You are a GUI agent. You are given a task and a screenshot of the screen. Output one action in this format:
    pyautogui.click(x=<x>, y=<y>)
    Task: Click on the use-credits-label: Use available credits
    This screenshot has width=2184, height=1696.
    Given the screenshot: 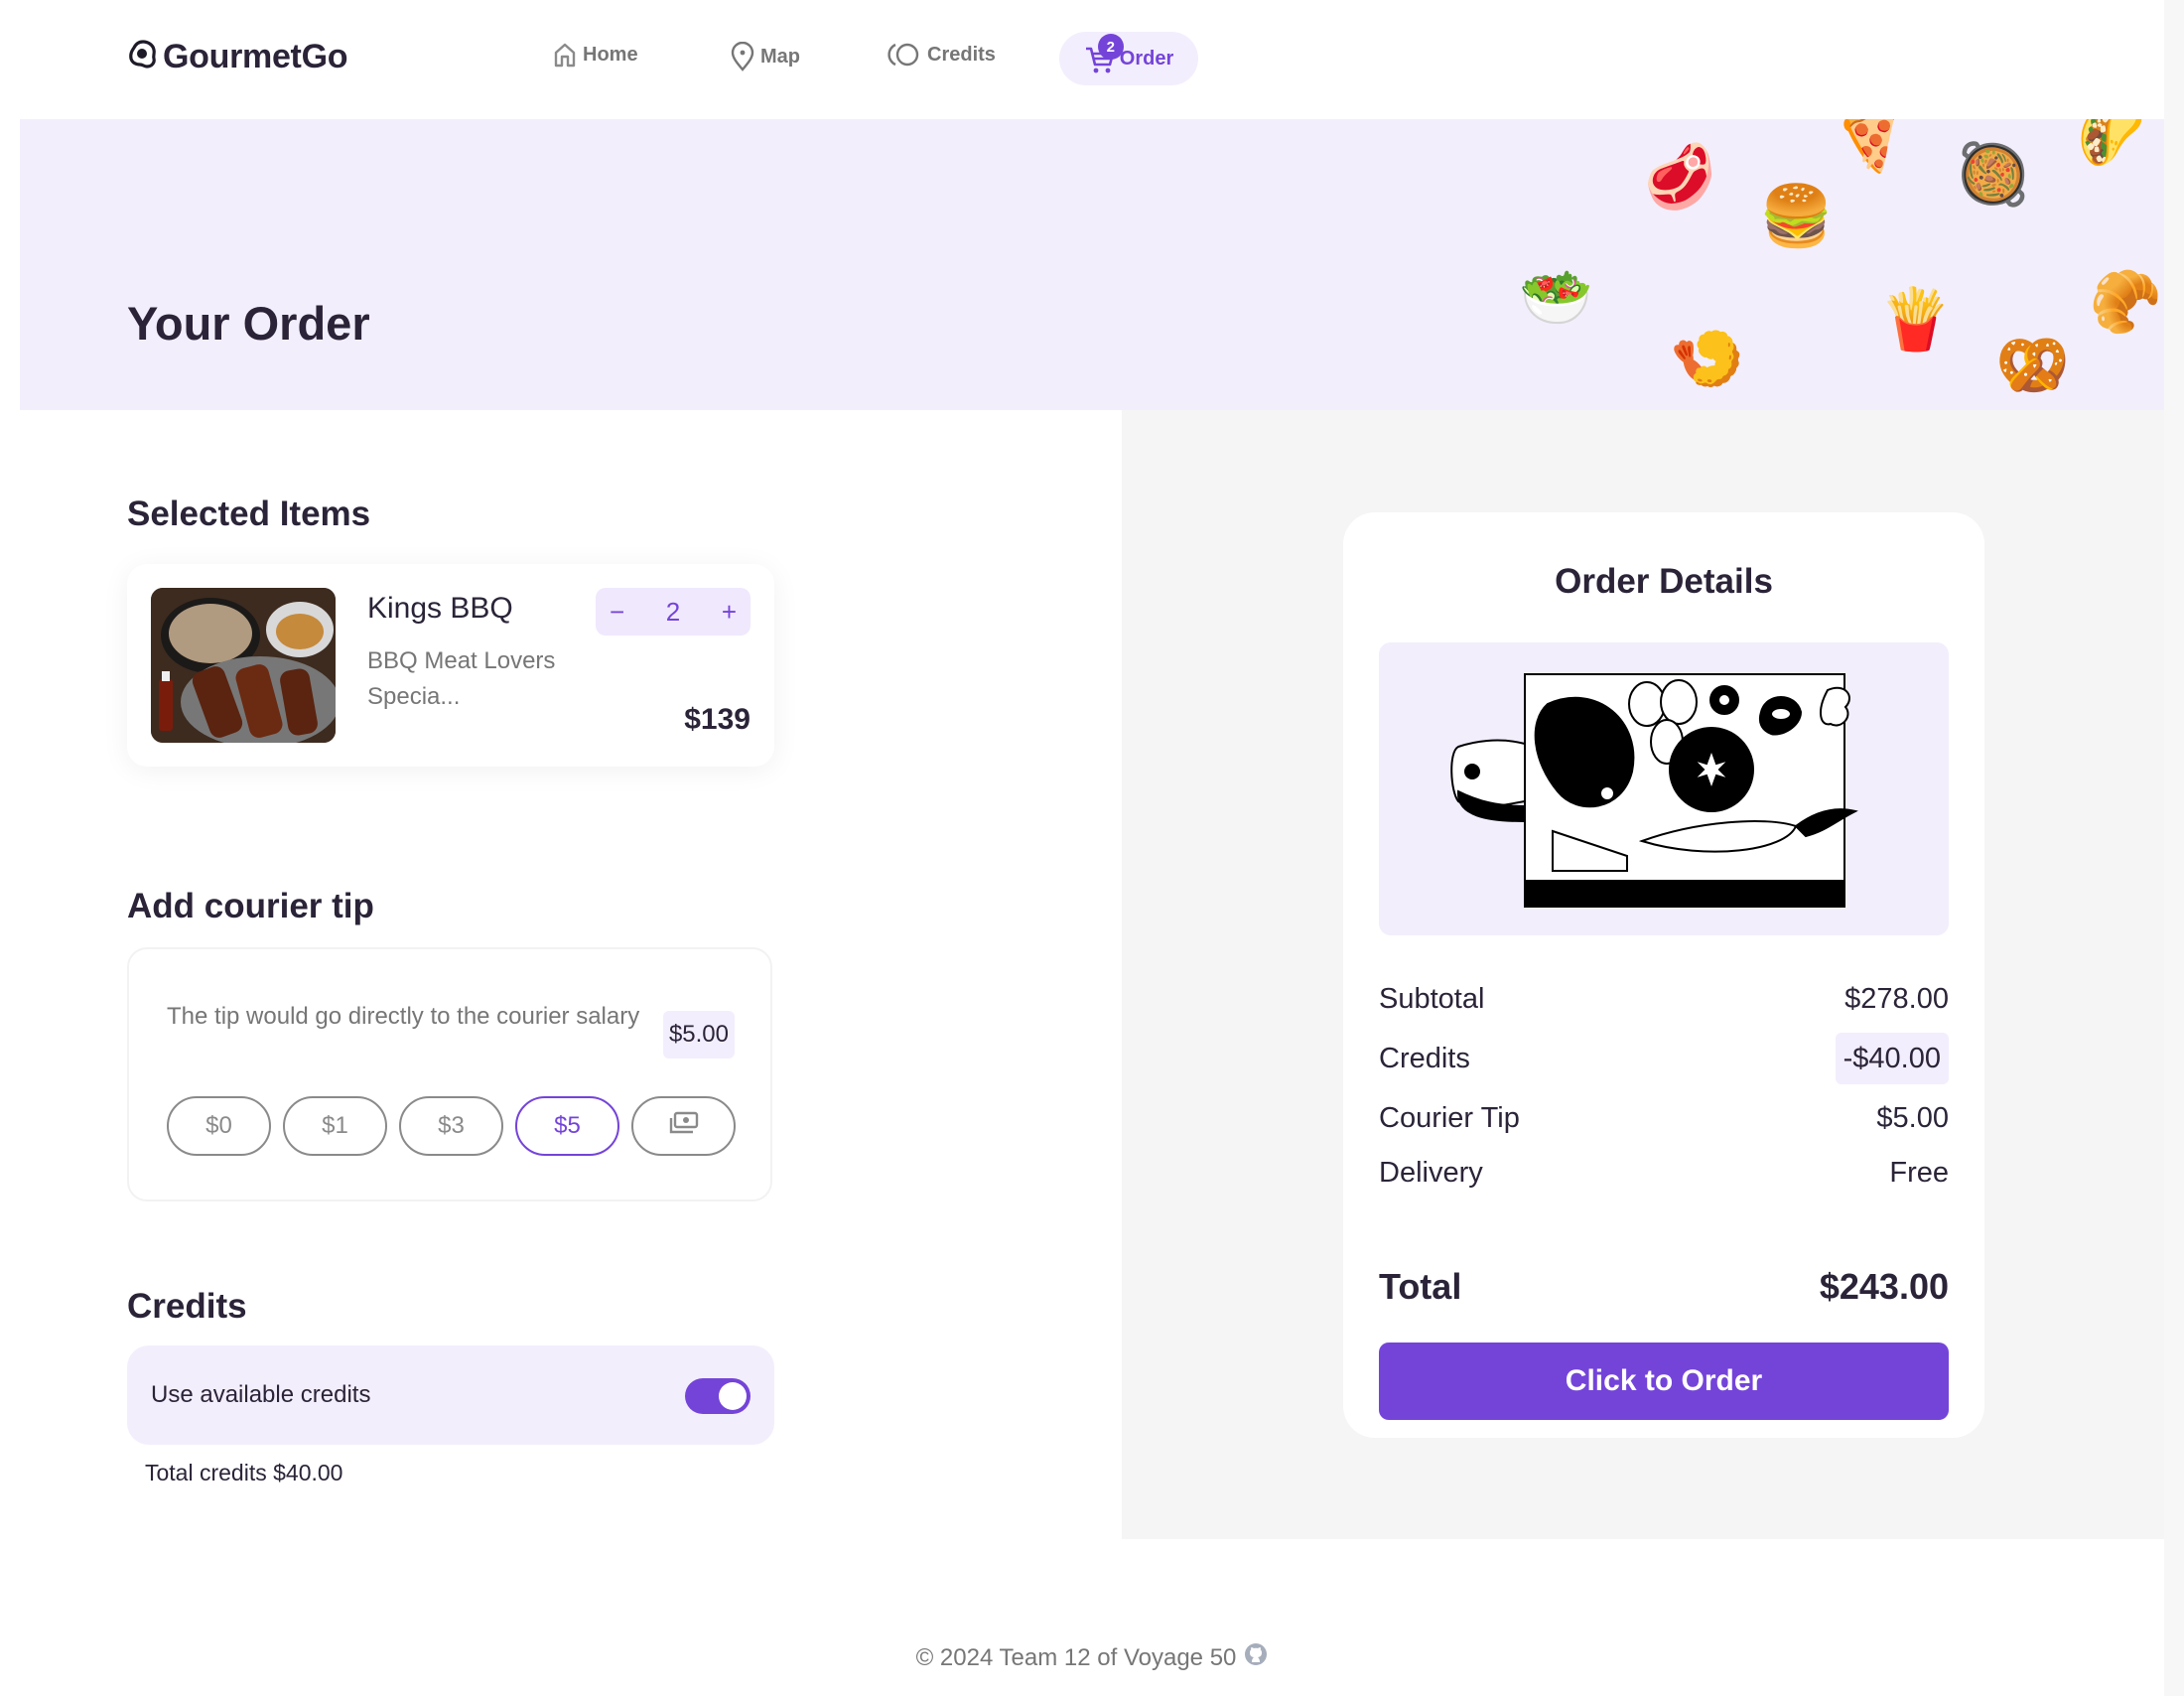 What is the action you would take?
    pyautogui.click(x=261, y=1394)
    